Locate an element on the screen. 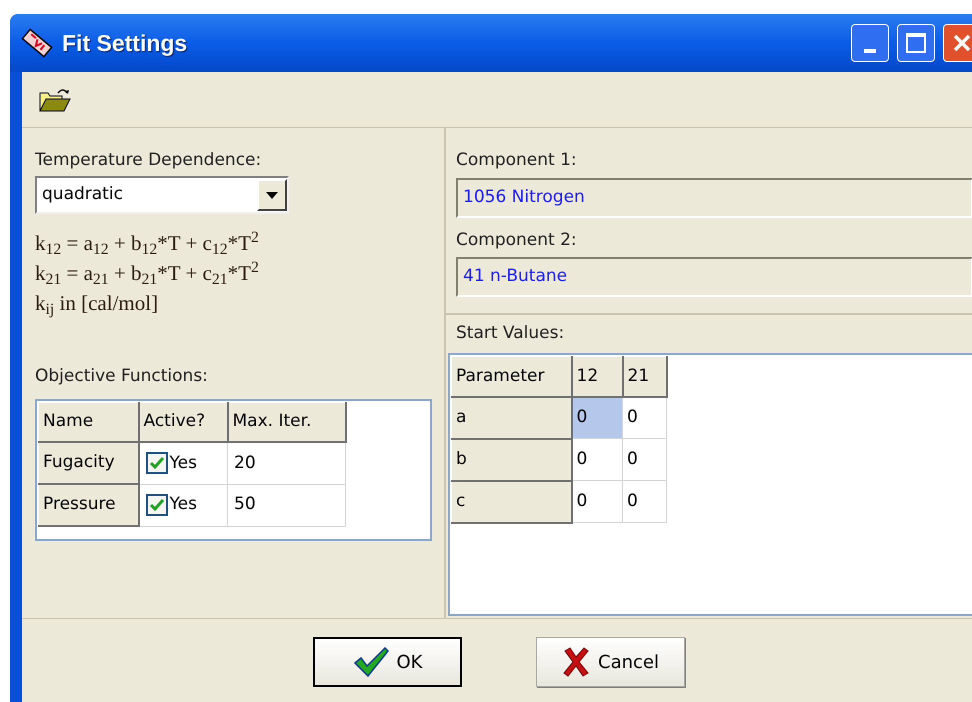 The image size is (972, 702). table-cell: 20 is located at coordinates (287, 463).